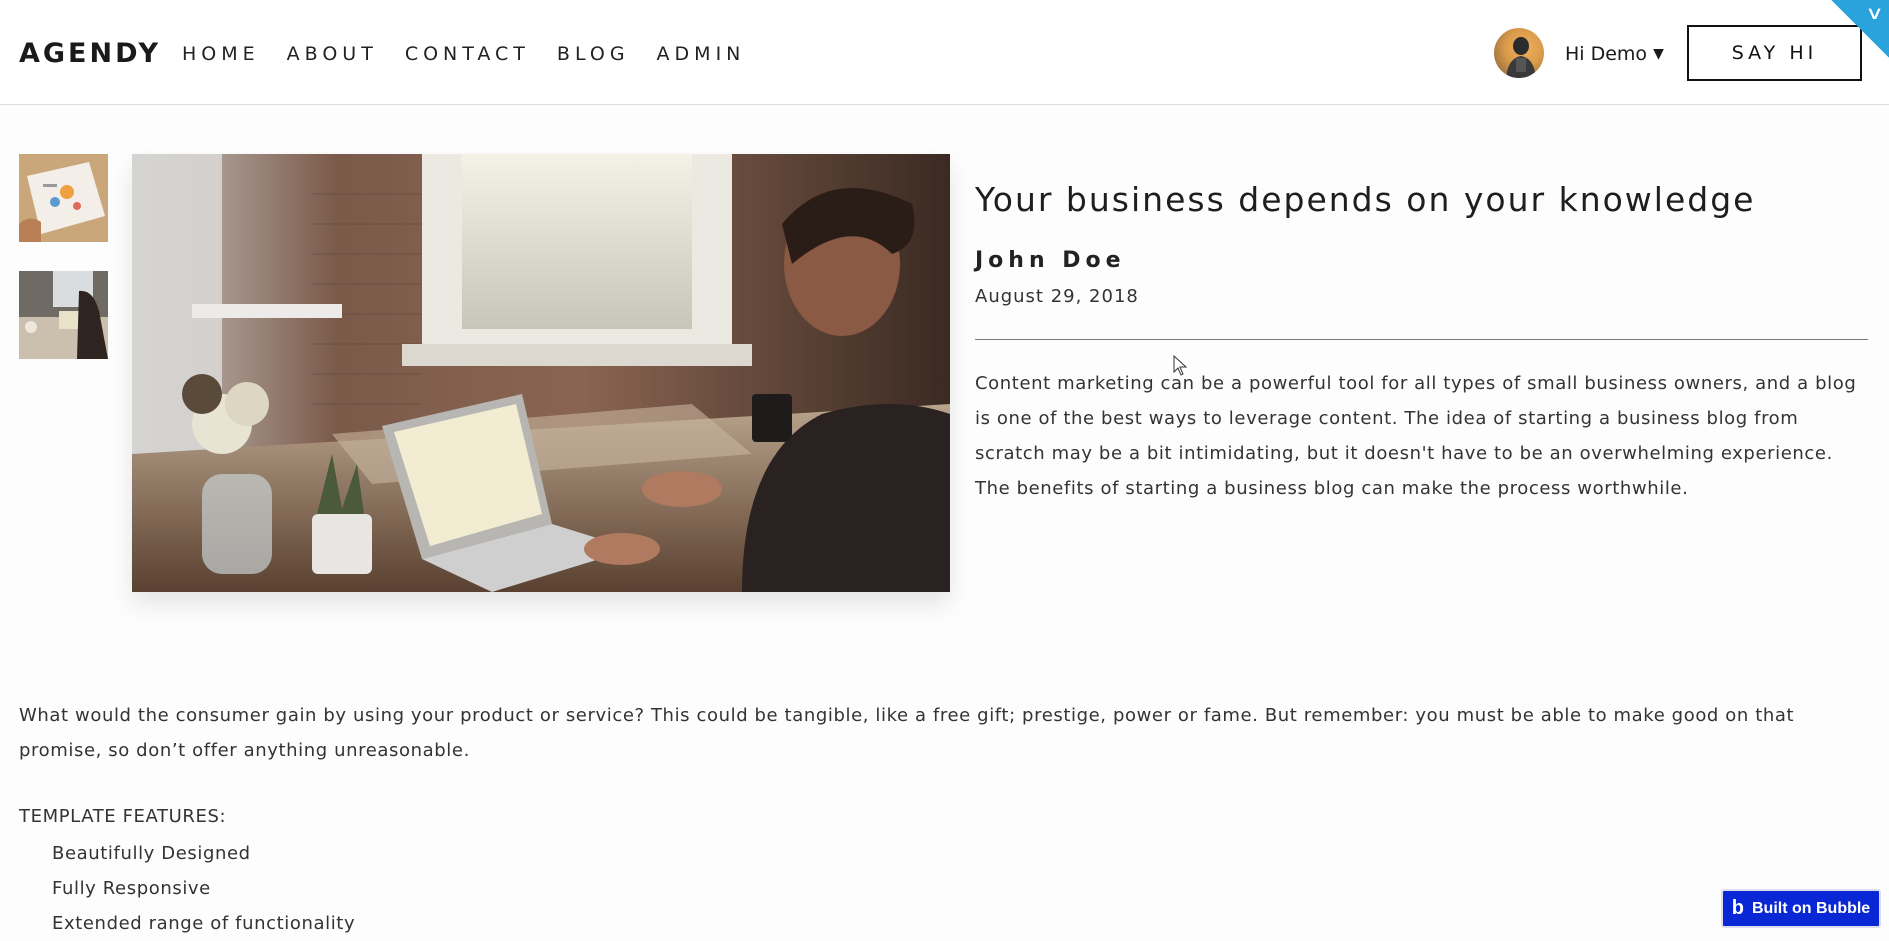  What do you see at coordinates (1050, 260) in the screenshot?
I see `article-author: John Doe` at bounding box center [1050, 260].